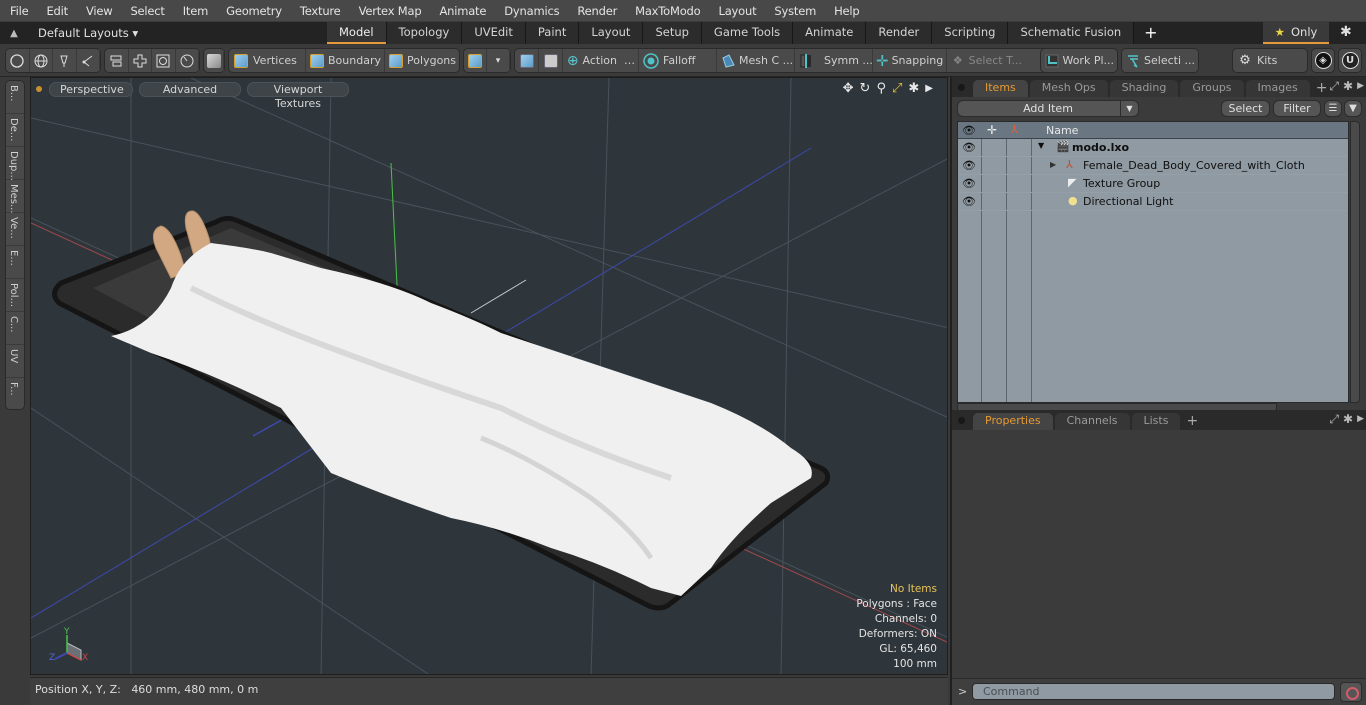 The height and width of the screenshot is (705, 1366). I want to click on vertices-button: Vertices, so click(267, 60).